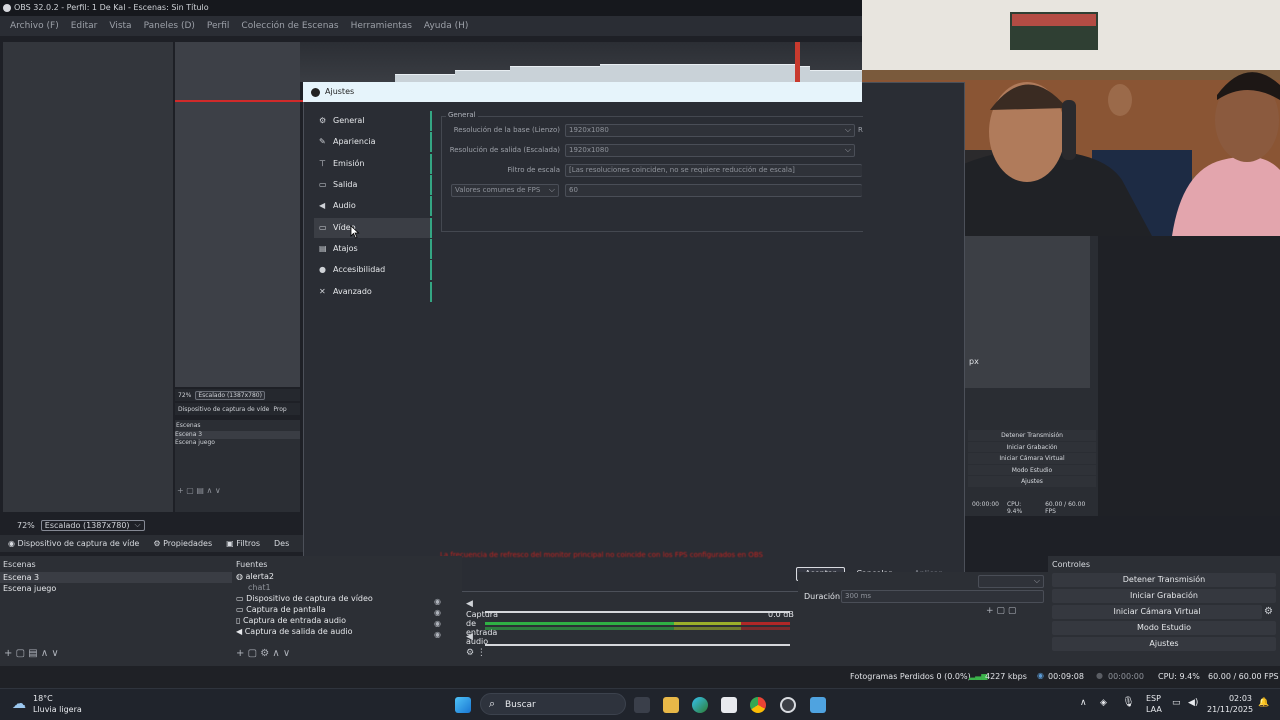 This screenshot has width=1280, height=720. I want to click on nested-toolbar: + ▢ ▤ ∧ ∨, so click(199, 490).